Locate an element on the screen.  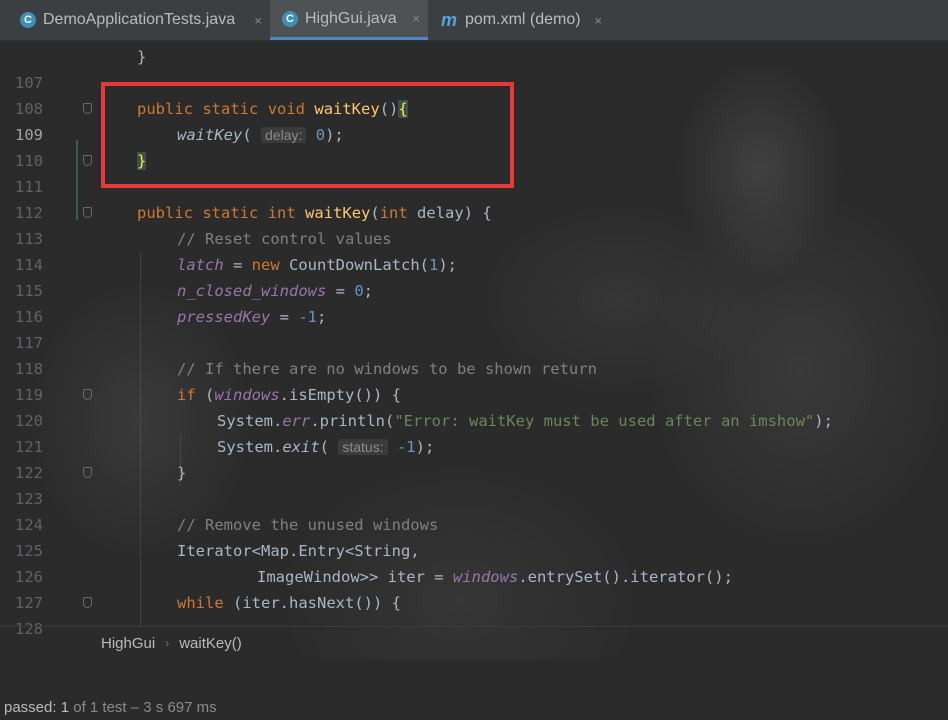
code-line: 124 is located at coordinates (474, 510).